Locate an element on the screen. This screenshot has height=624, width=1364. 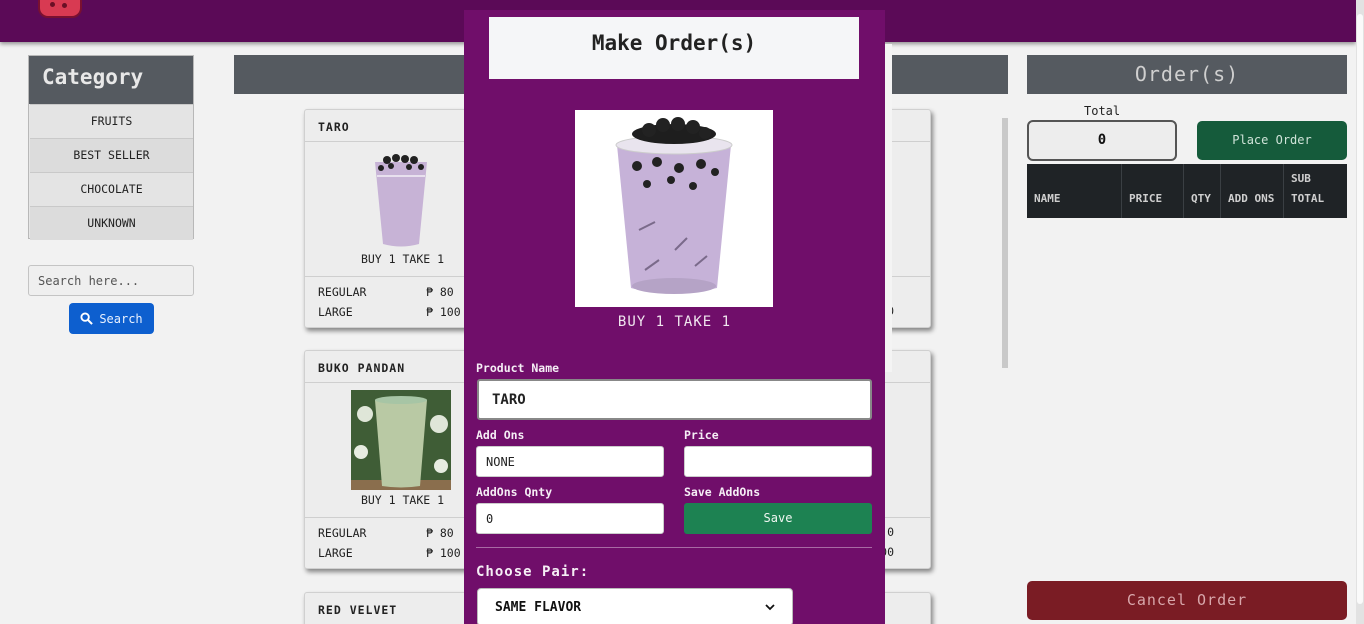
milk-tea-logo-icon is located at coordinates (60, 9).